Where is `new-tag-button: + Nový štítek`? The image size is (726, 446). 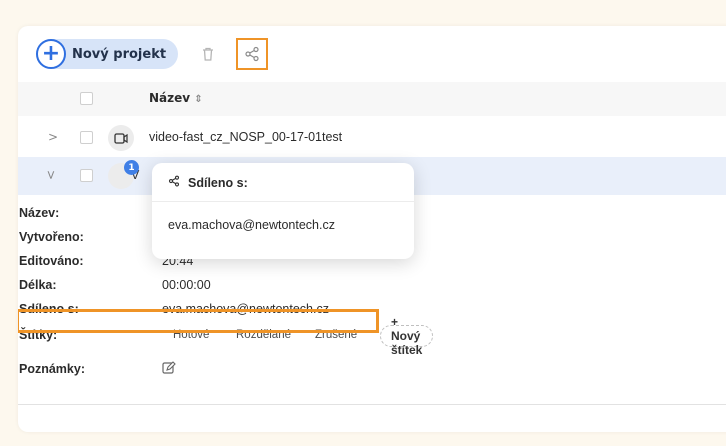 new-tag-button: + Nový štítek is located at coordinates (407, 336).